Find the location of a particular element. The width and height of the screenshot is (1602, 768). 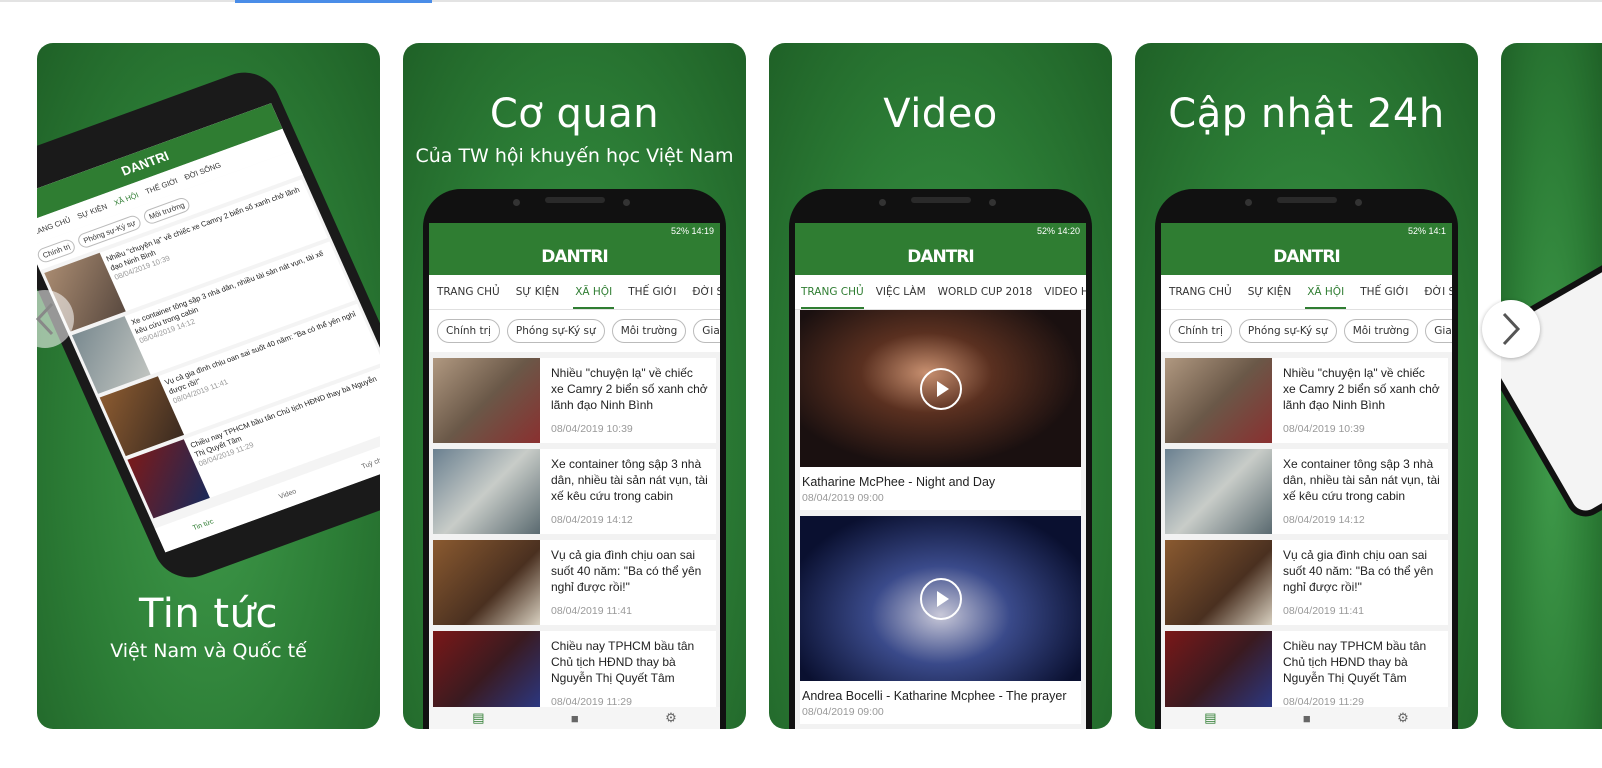

next-button is located at coordinates (1511, 329).